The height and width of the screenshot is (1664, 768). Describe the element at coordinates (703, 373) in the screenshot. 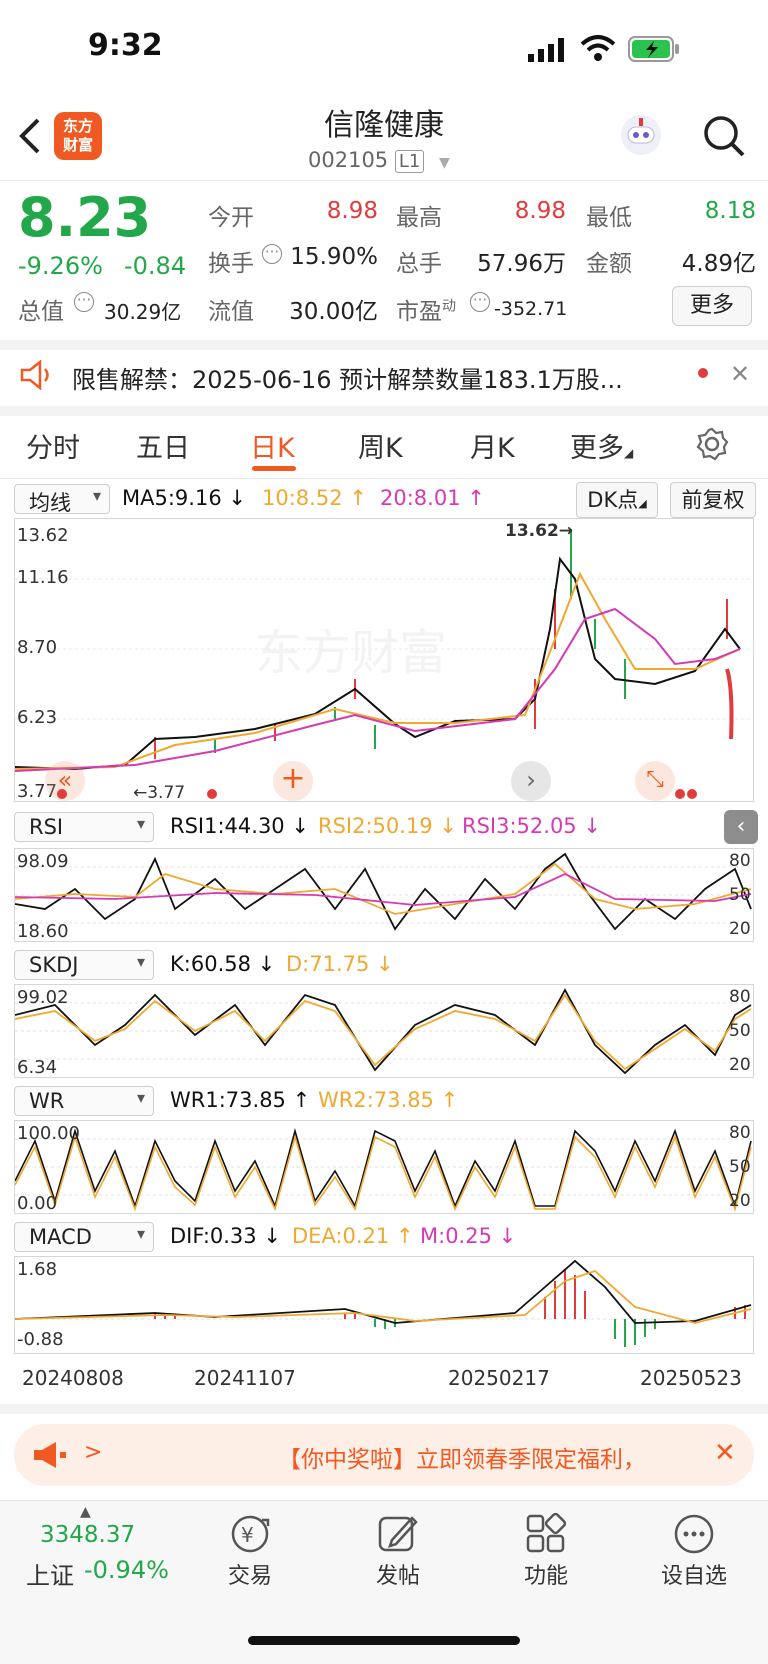

I see `unread-dot` at that location.